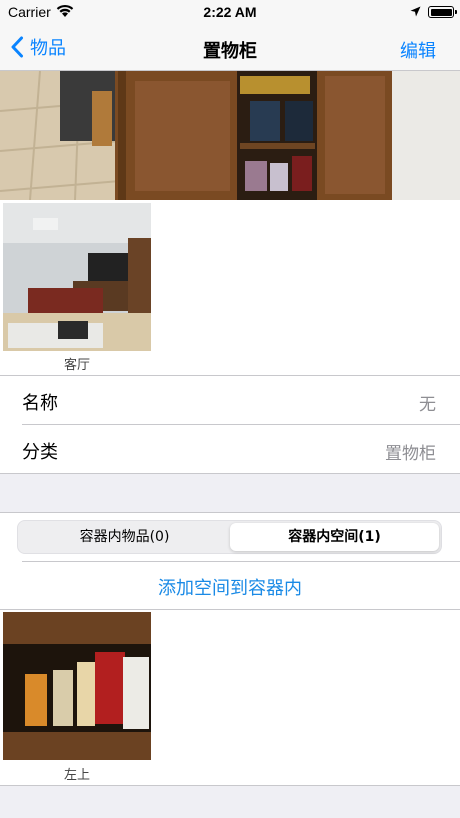  Describe the element at coordinates (442, 12) in the screenshot. I see `battery-icon` at that location.